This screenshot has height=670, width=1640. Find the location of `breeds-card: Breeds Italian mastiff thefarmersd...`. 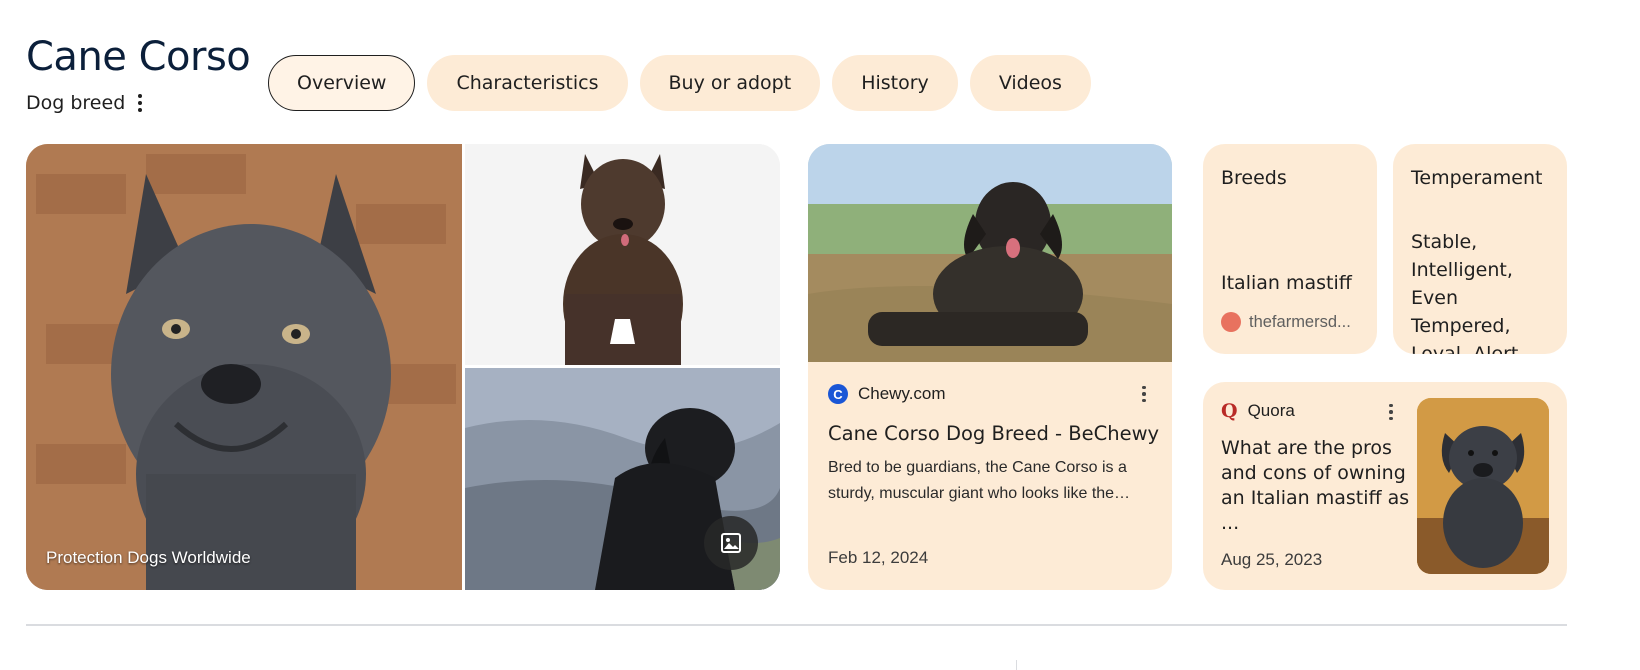

breeds-card: Breeds Italian mastiff thefarmersd... is located at coordinates (1290, 249).